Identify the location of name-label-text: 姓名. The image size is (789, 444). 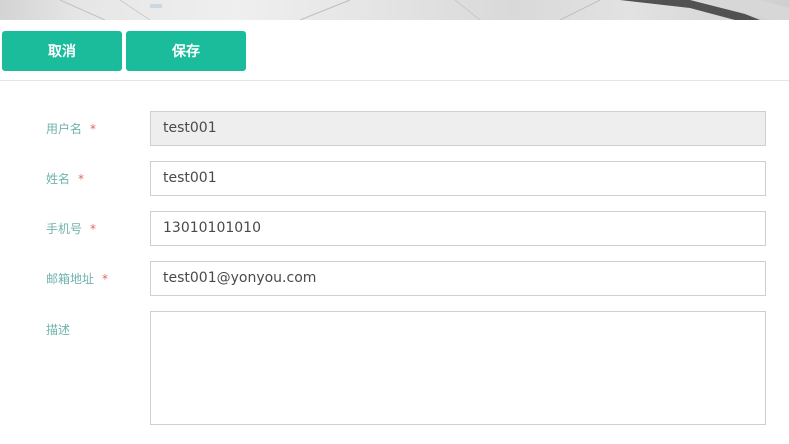
(58, 179).